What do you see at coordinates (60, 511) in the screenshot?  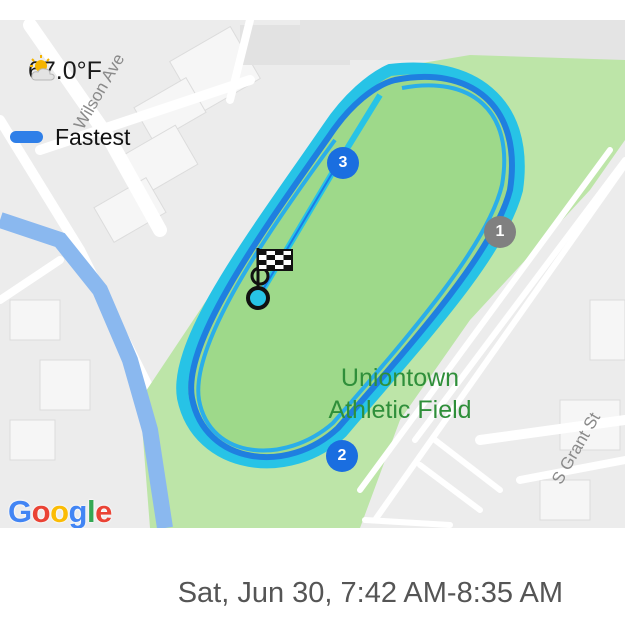 I see `google-logo: Google` at bounding box center [60, 511].